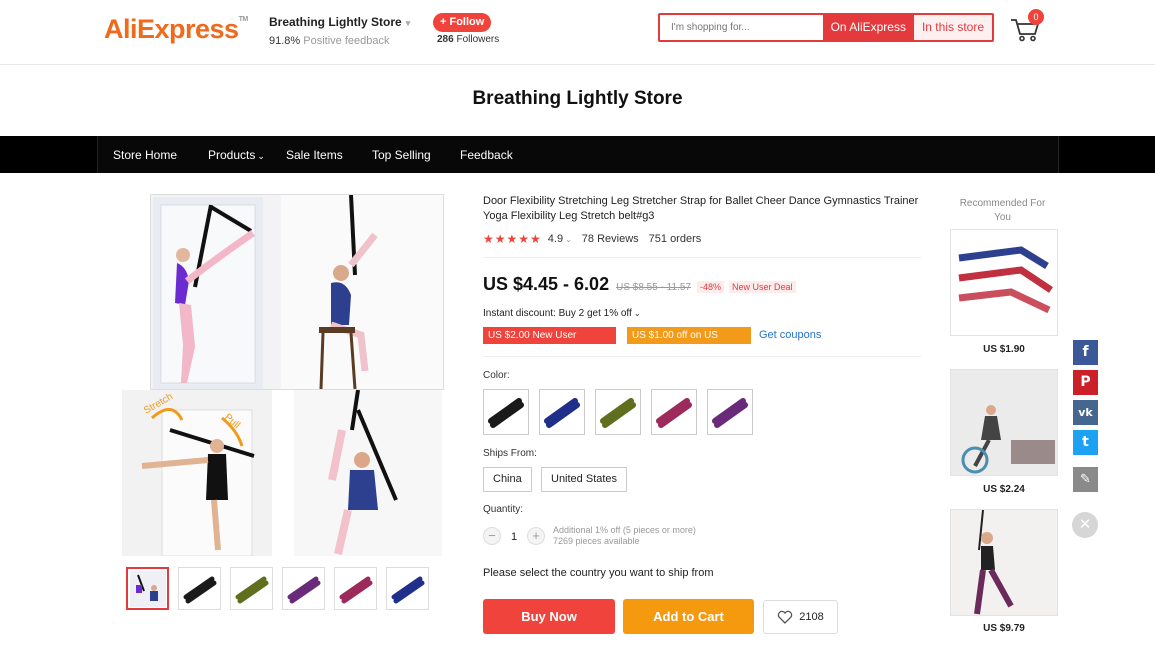  What do you see at coordinates (618, 412) in the screenshot?
I see `color-option-green` at bounding box center [618, 412].